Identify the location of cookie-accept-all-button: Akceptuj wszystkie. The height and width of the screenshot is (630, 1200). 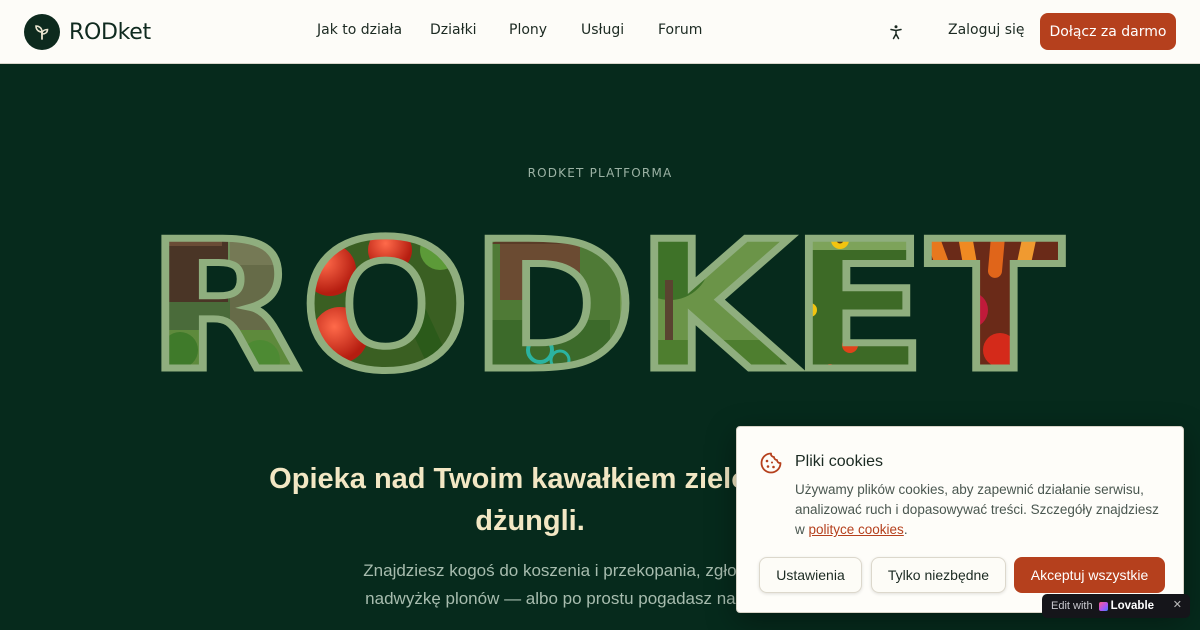
(1089, 575).